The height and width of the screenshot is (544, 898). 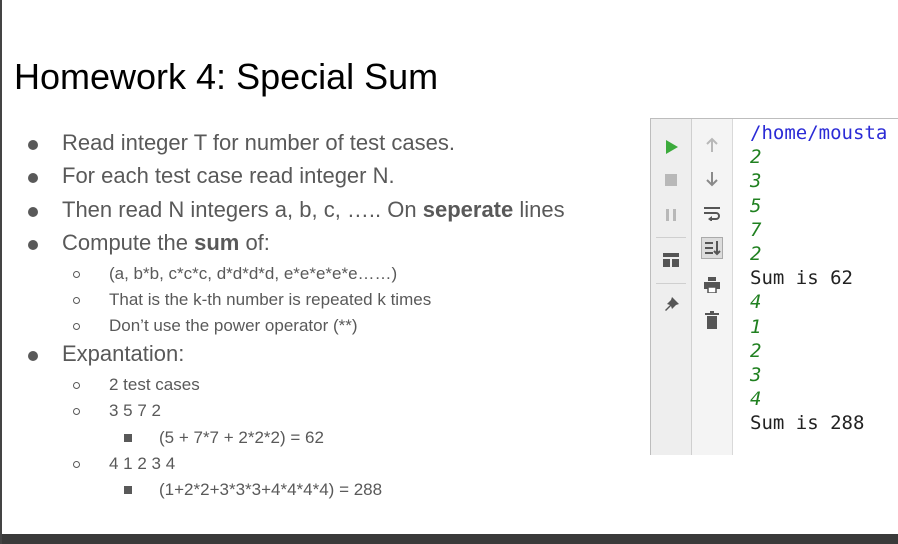 I want to click on pin-icon, so click(x=672, y=305).